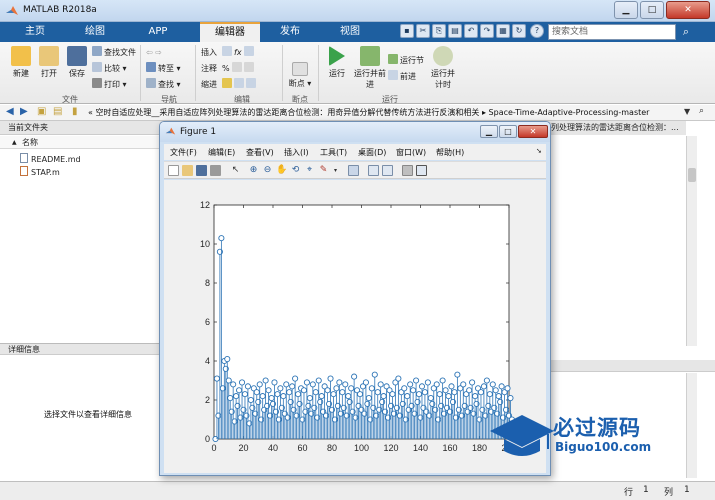  Describe the element at coordinates (686, 32) in the screenshot. I see `search-icon: ⌕` at that location.